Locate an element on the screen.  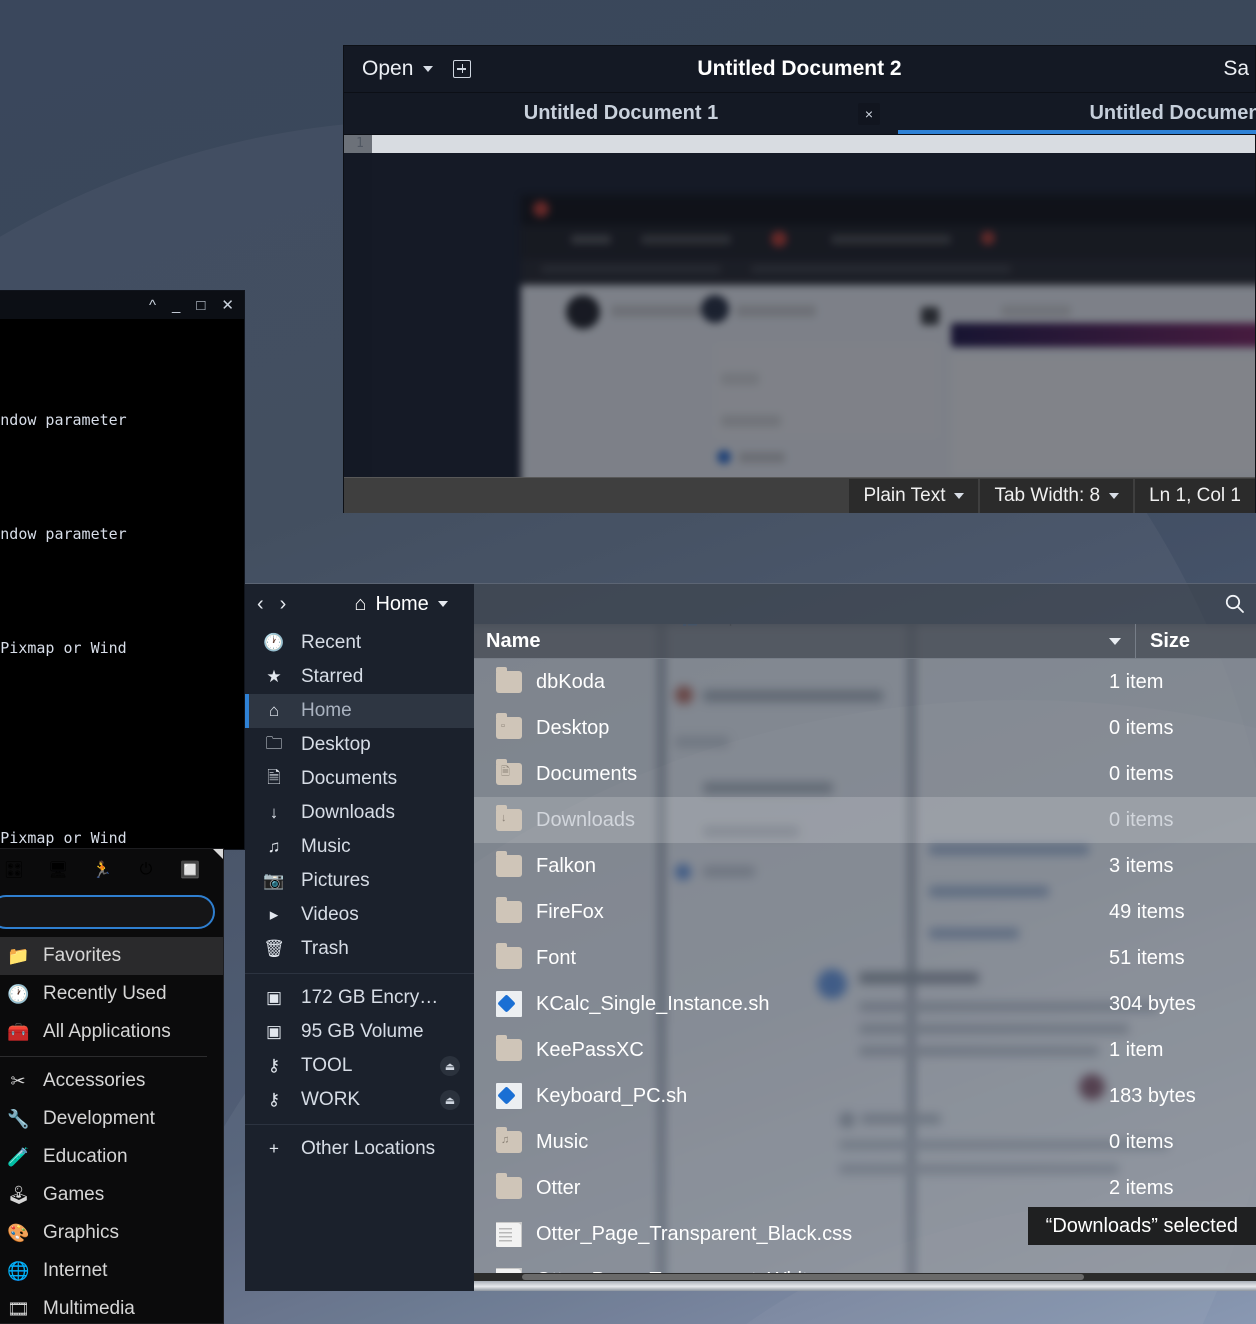
table-row: FireFox 49 items is located at coordinates (865, 912).